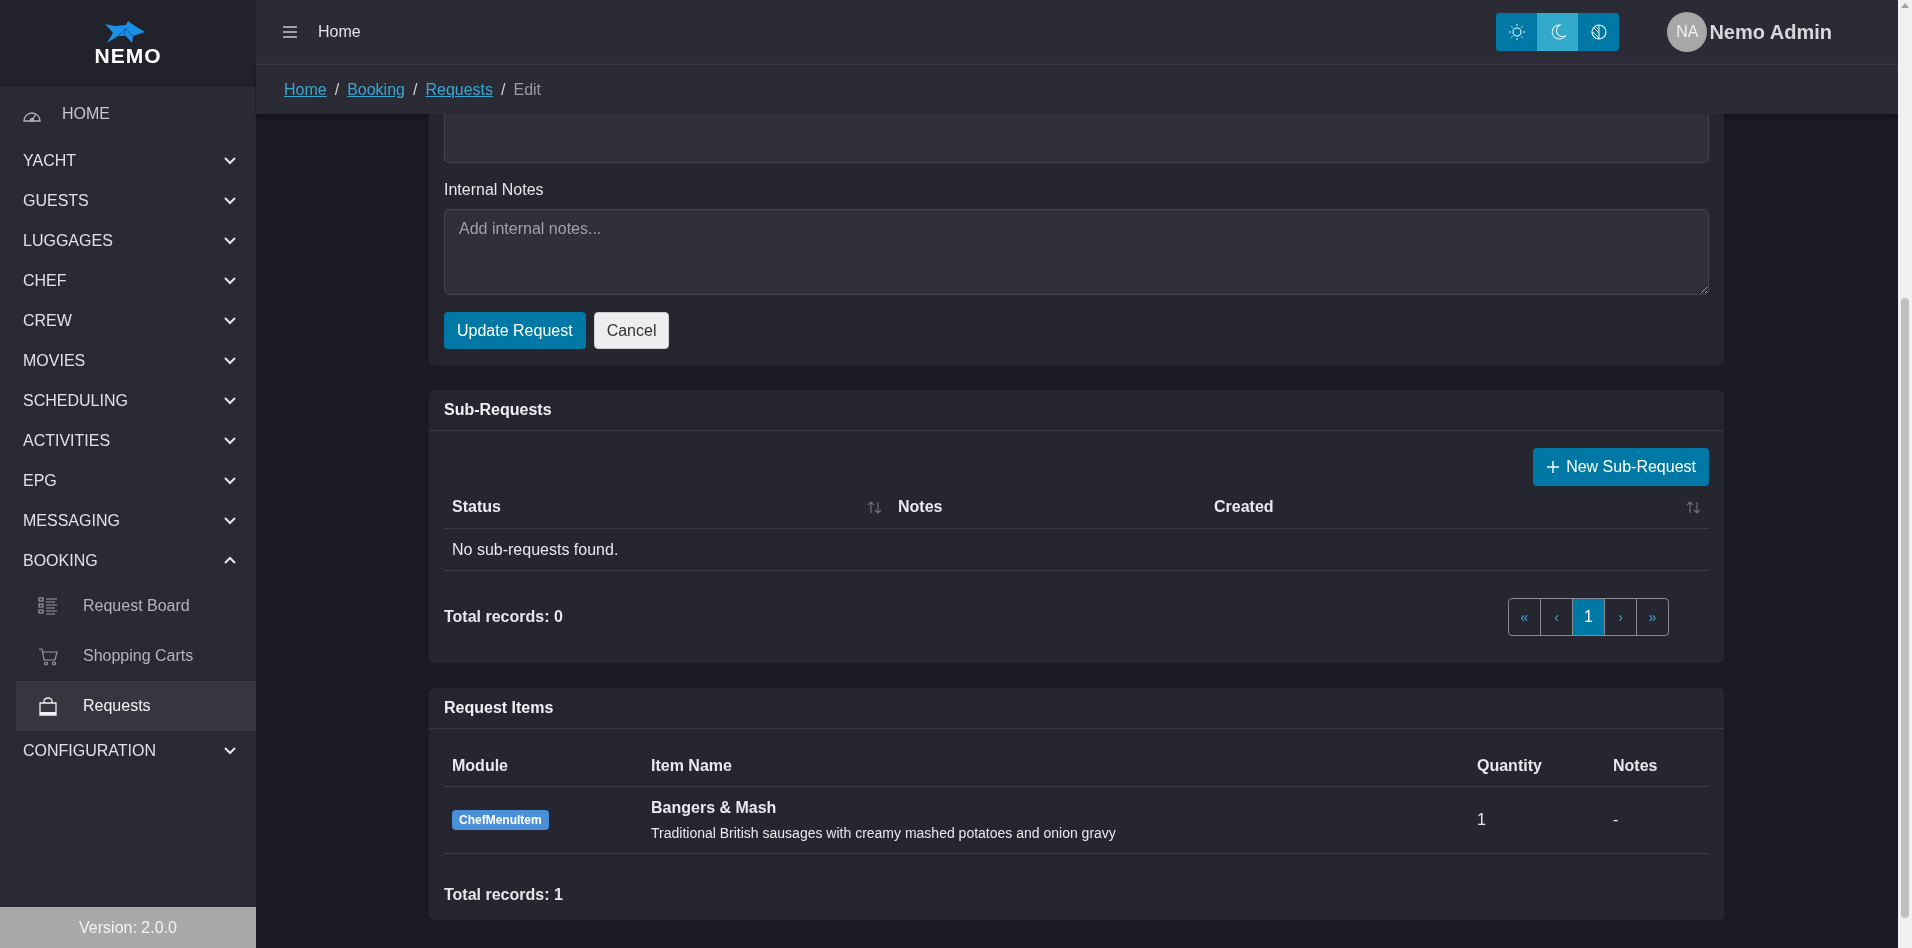 Image resolution: width=1912 pixels, height=948 pixels. What do you see at coordinates (48, 656) in the screenshot?
I see `cart-icon` at bounding box center [48, 656].